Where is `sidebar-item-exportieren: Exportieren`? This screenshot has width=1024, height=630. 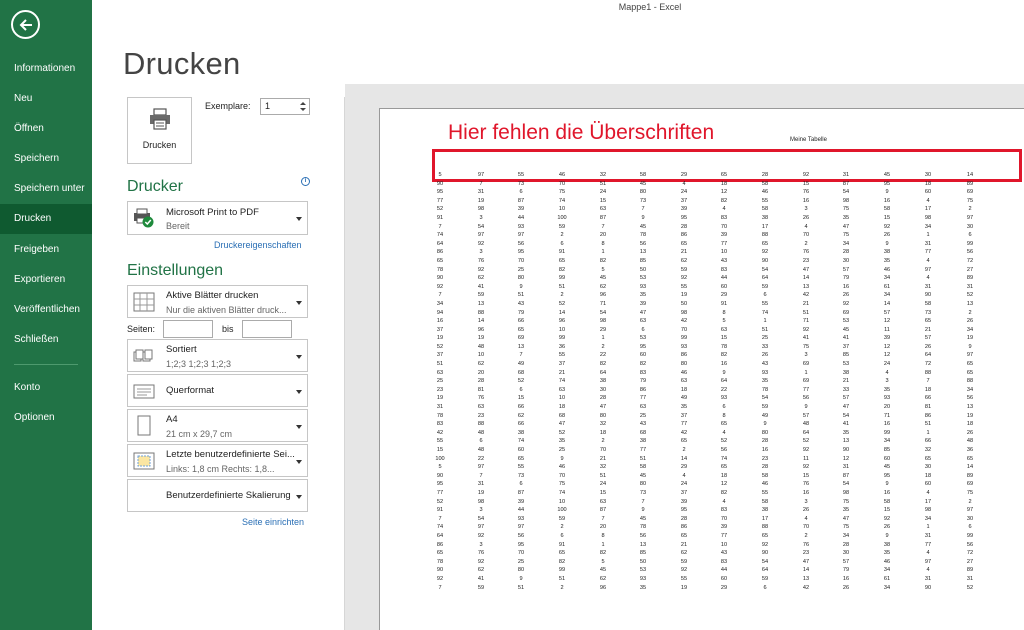 sidebar-item-exportieren: Exportieren is located at coordinates (46, 280).